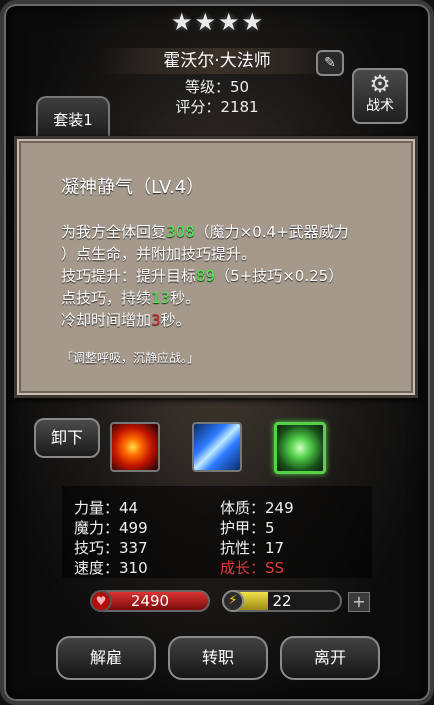  Describe the element at coordinates (129, 276) in the screenshot. I see `desc-text: 技巧提升：提升目标` at that location.